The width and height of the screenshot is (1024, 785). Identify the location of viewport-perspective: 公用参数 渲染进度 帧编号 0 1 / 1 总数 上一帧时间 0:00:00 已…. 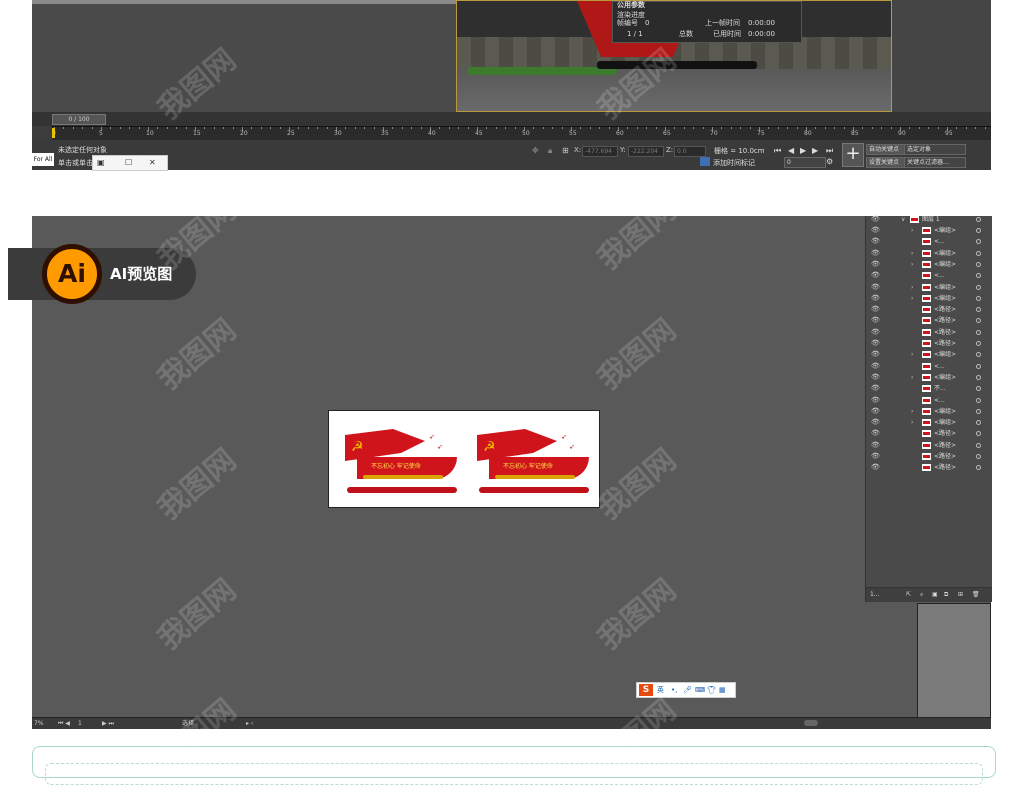
(674, 56).